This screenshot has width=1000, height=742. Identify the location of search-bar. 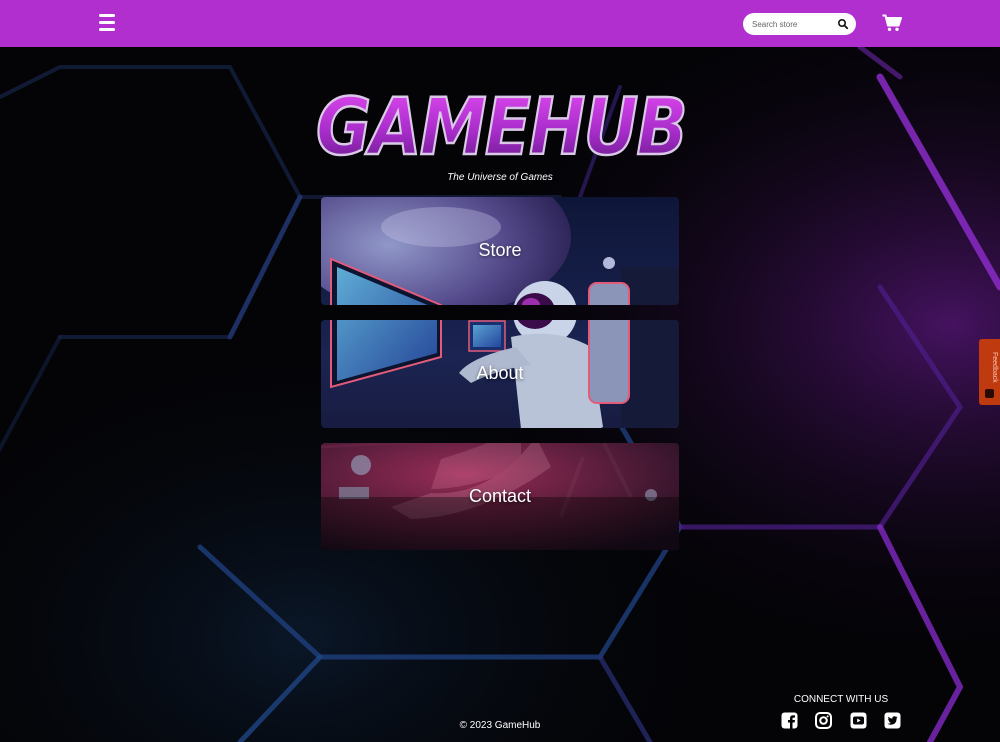
(799, 24).